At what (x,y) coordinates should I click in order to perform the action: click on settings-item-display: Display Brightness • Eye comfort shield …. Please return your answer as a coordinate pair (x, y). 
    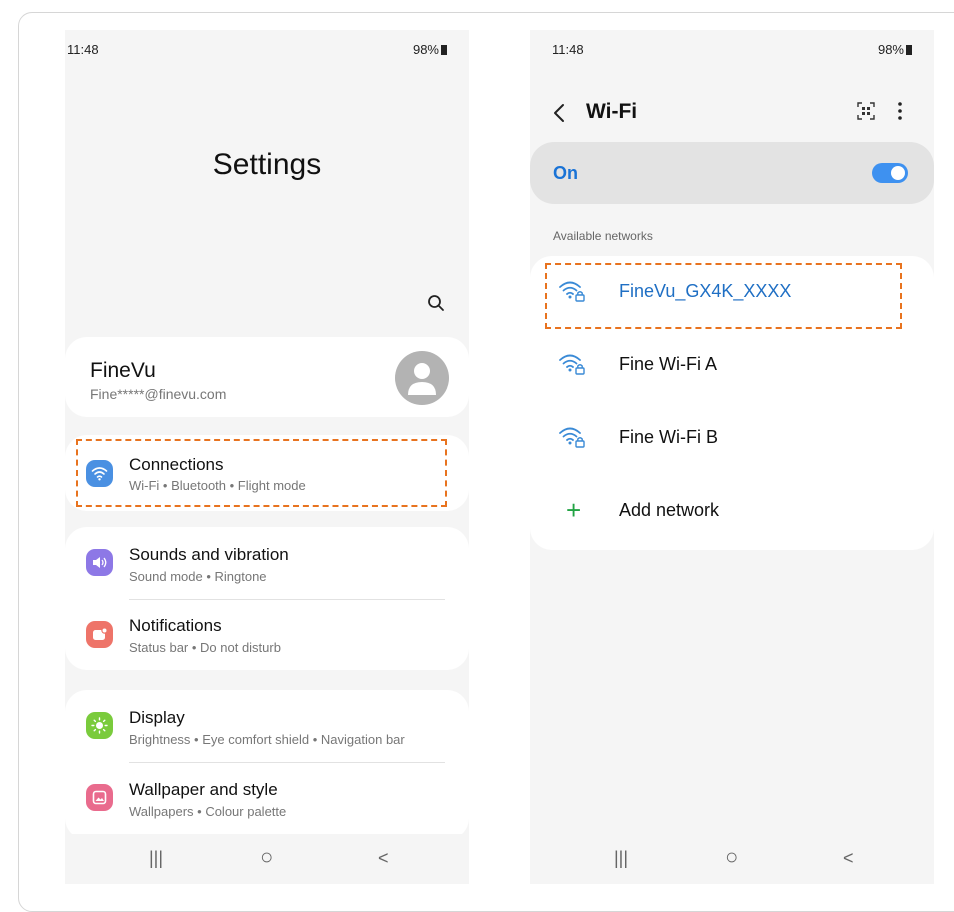
    Looking at the image, I should click on (267, 725).